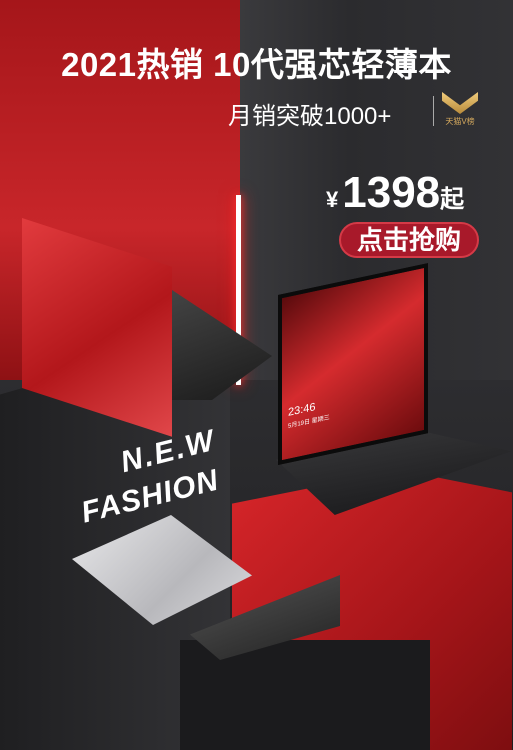 The height and width of the screenshot is (750, 513). What do you see at coordinates (256, 64) in the screenshot?
I see `headline: 2021热销 10代强芯轻薄本` at bounding box center [256, 64].